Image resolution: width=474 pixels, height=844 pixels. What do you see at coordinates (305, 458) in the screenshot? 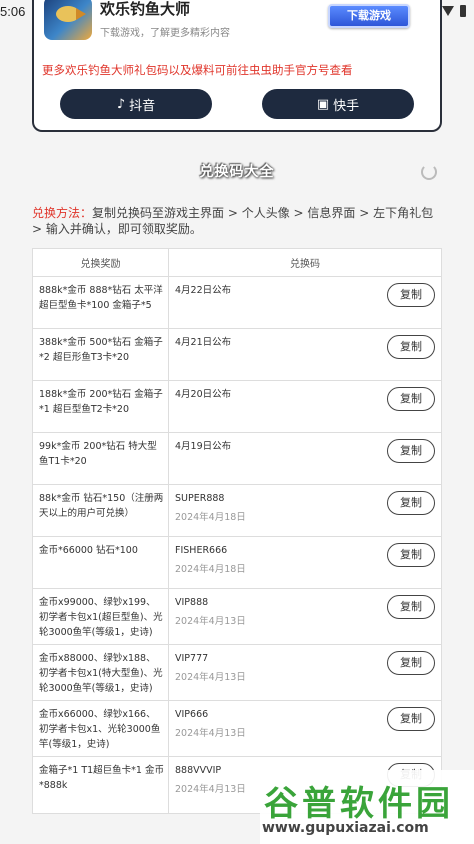
I see `code-cell: 4月19日公布 复制` at bounding box center [305, 458].